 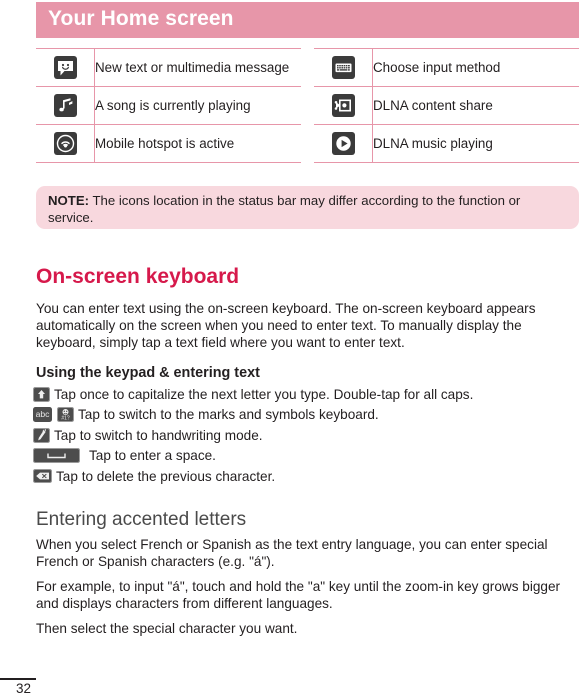 What do you see at coordinates (307, 20) in the screenshot?
I see `page-header-bar: Your Home screen` at bounding box center [307, 20].